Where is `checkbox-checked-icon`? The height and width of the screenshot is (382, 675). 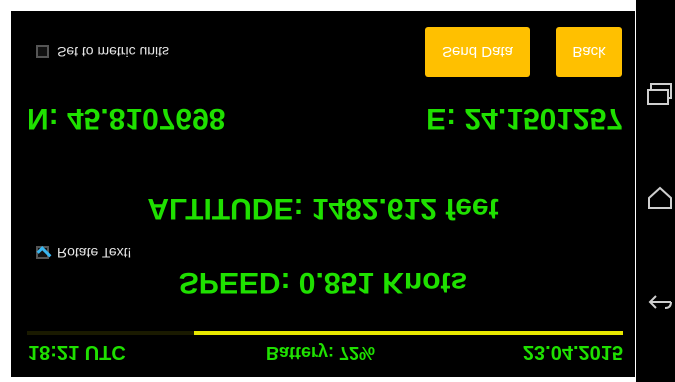 checkbox-checked-icon is located at coordinates (42, 253).